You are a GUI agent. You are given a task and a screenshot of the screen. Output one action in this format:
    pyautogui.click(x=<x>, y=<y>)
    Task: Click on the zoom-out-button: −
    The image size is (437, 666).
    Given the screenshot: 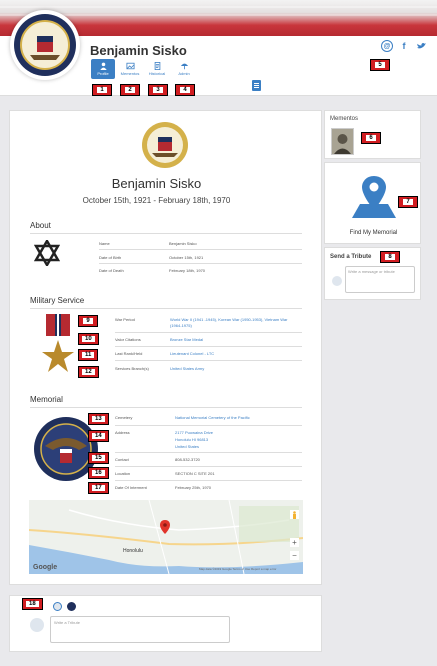 What is the action you would take?
    pyautogui.click(x=294, y=555)
    